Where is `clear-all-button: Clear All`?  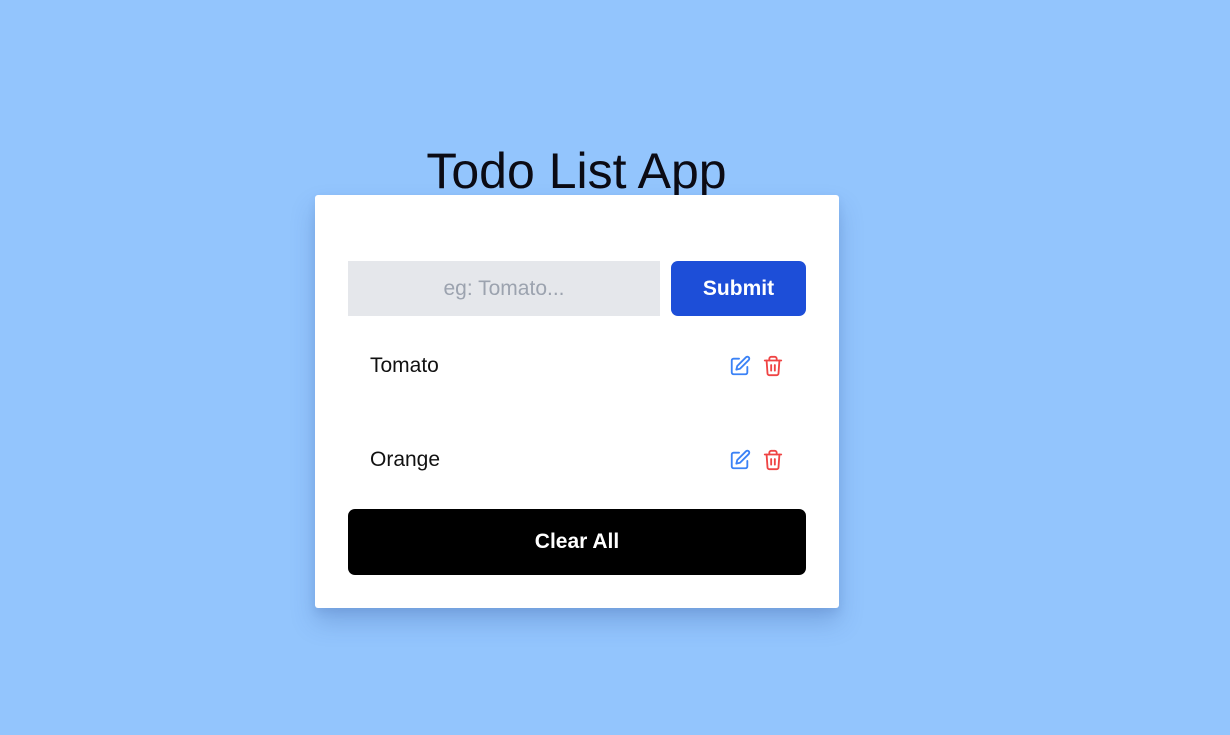 clear-all-button: Clear All is located at coordinates (577, 542).